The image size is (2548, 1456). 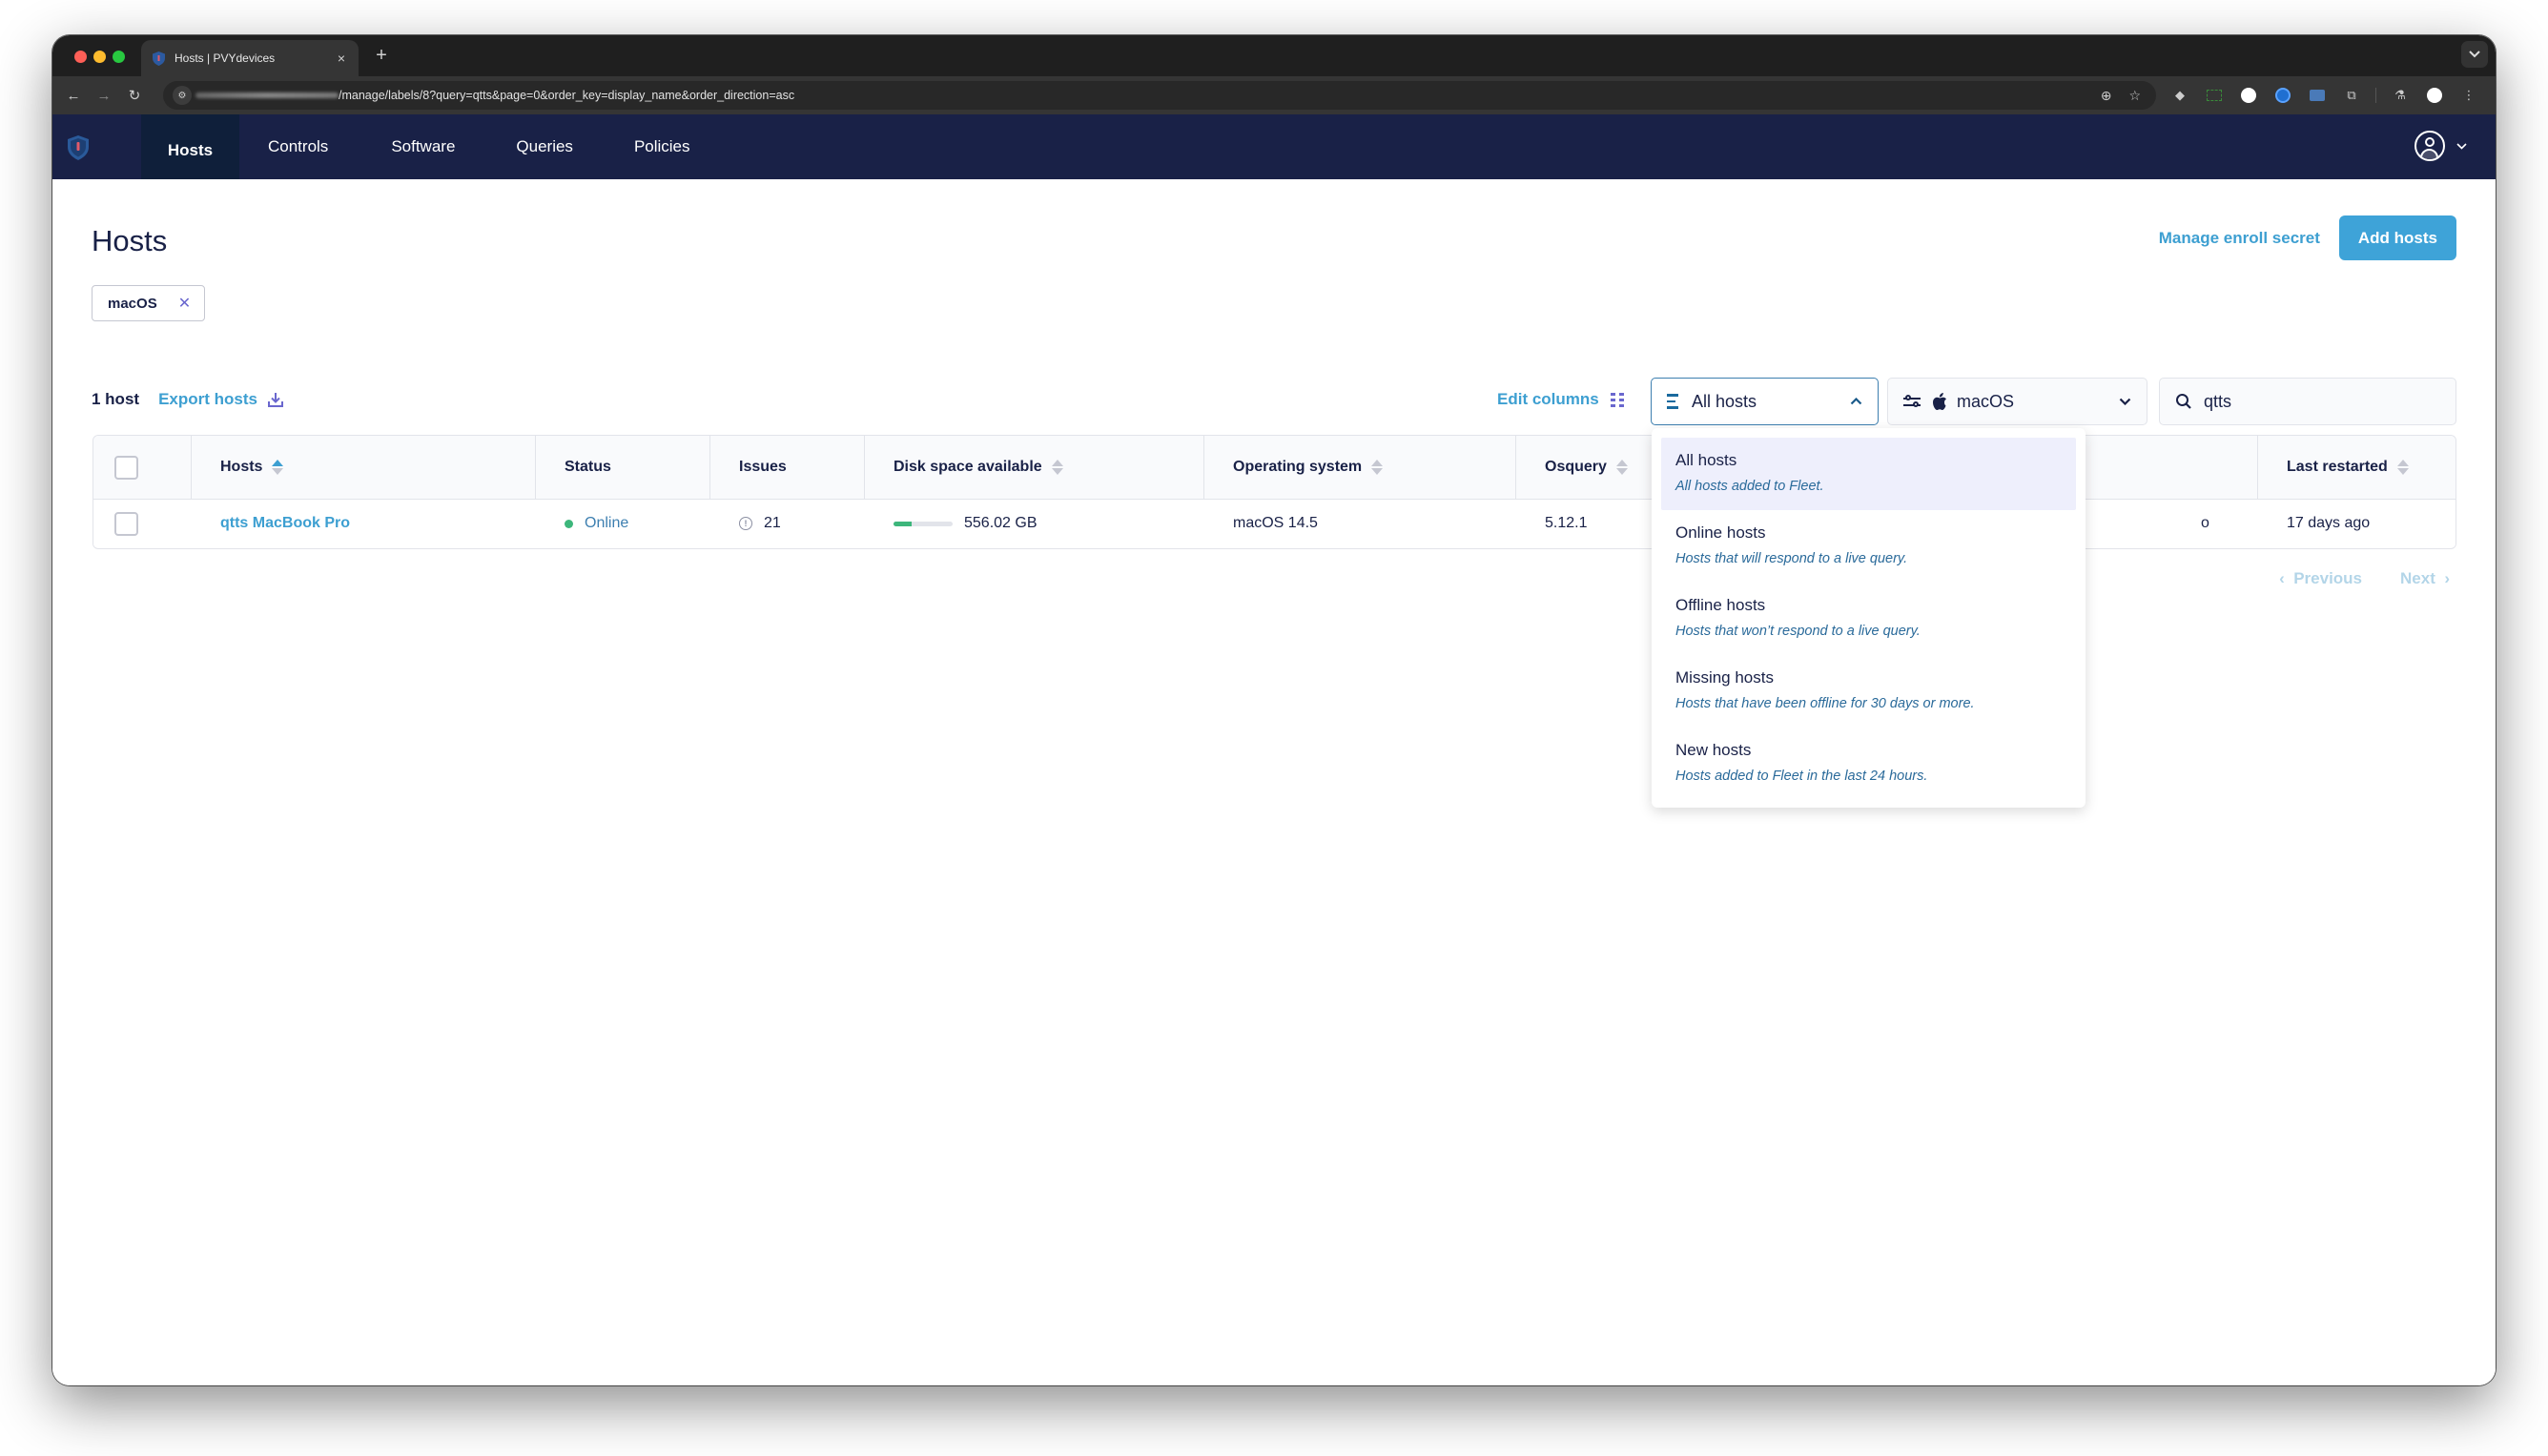 I want to click on close-window-button, so click(x=81, y=57).